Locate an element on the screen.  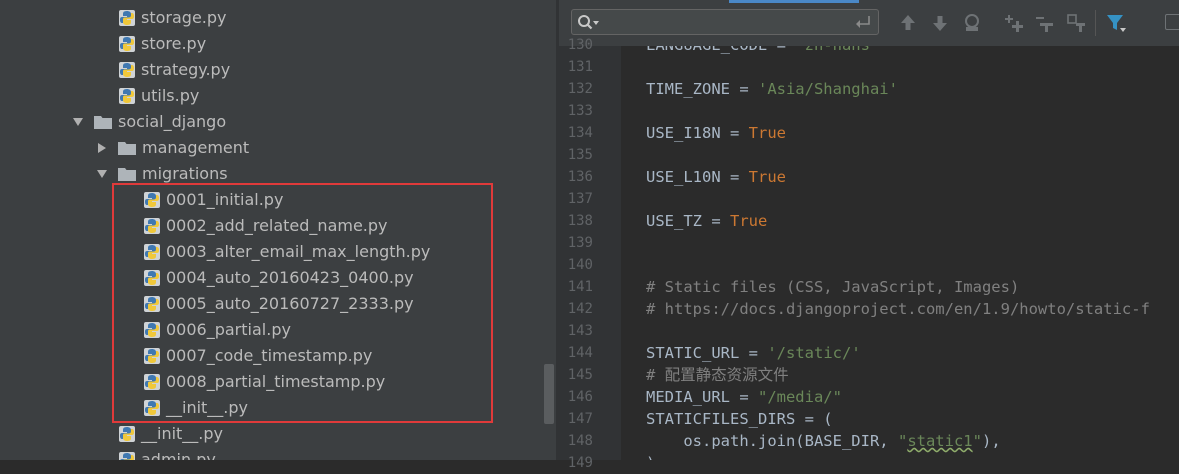
code-token: USE_L10N = is located at coordinates (697, 177).